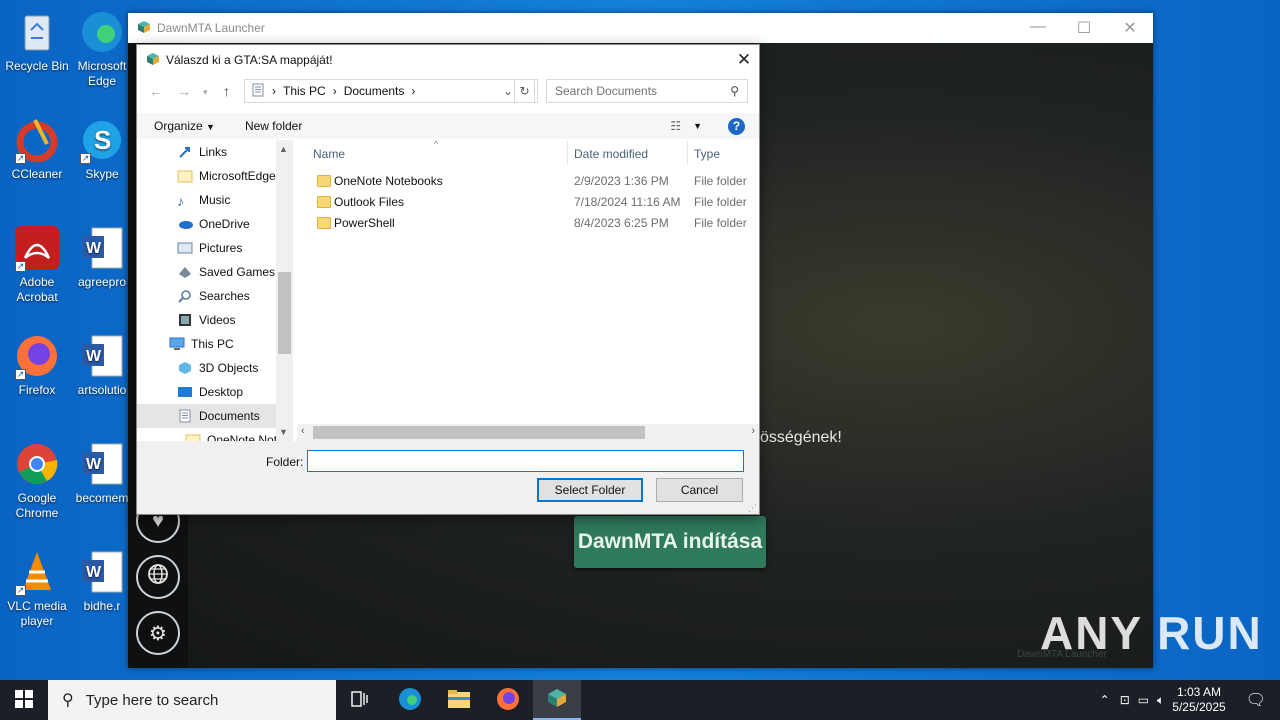 The height and width of the screenshot is (720, 1280). What do you see at coordinates (202, 152) in the screenshot?
I see `nav-item-links: Links` at bounding box center [202, 152].